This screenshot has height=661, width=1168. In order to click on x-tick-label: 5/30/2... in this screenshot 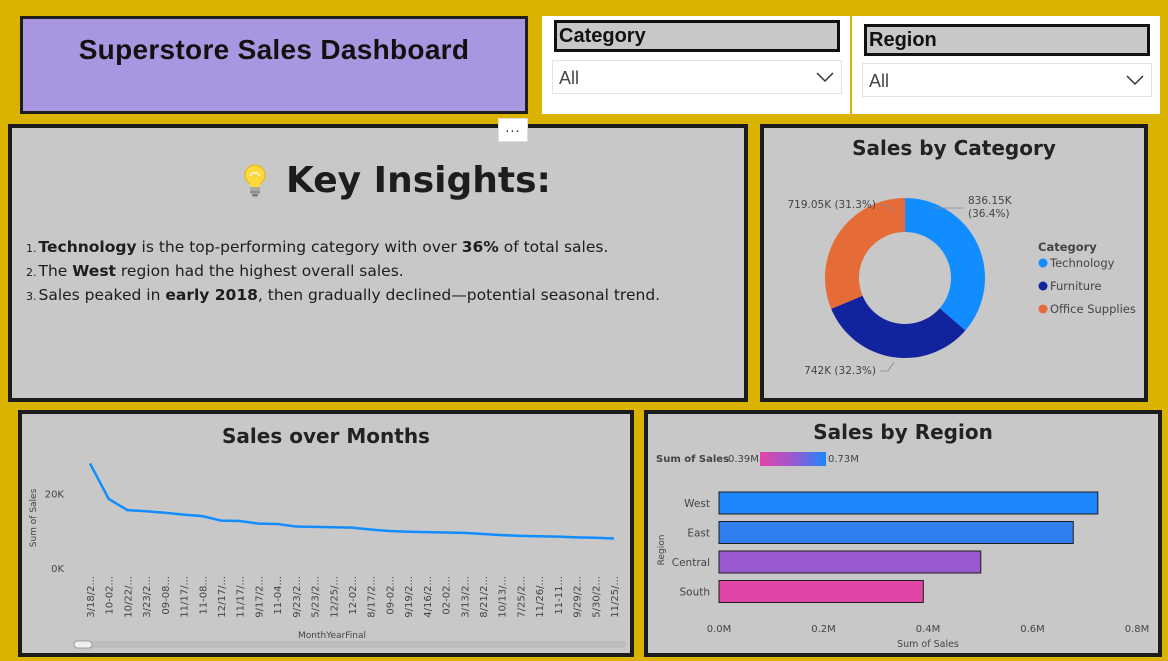, I will do `click(596, 597)`.